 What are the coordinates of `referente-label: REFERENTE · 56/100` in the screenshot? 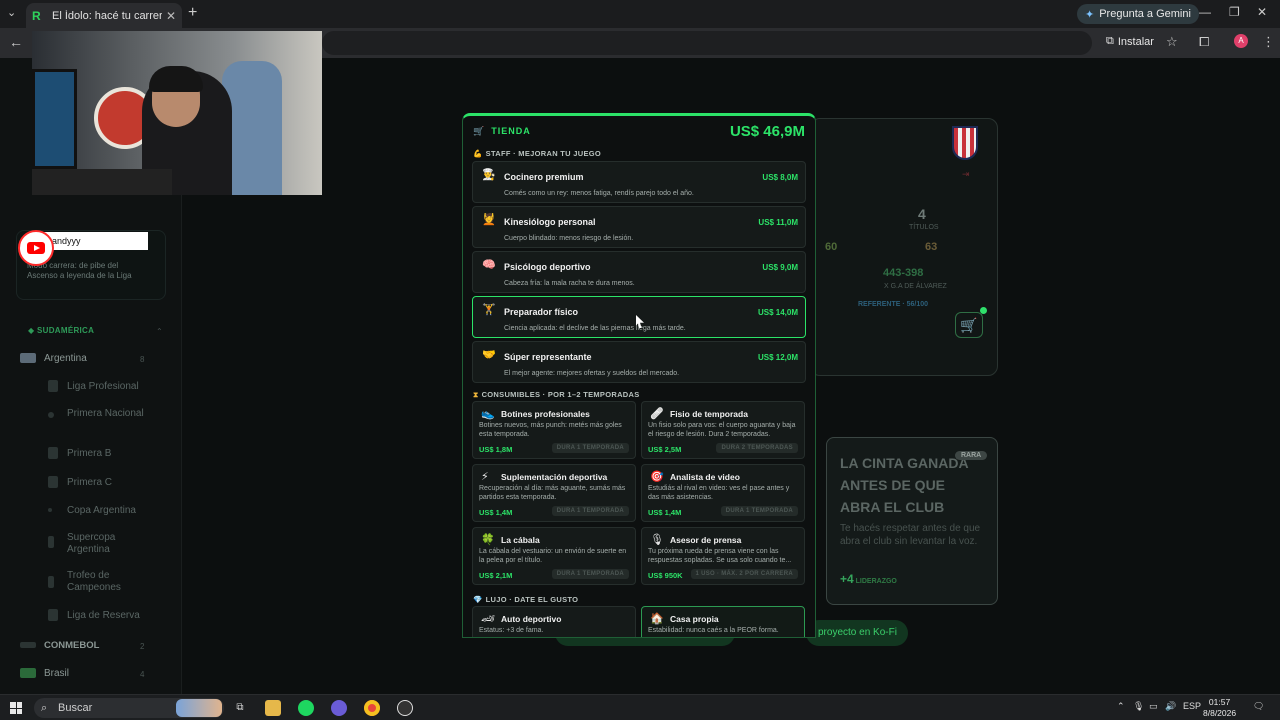 It's located at (893, 304).